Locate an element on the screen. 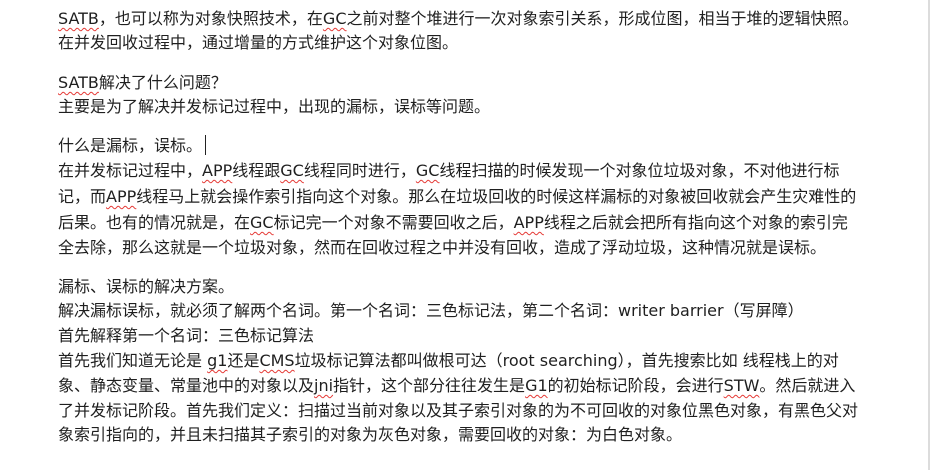 Image resolution: width=930 pixels, height=470 pixels. text-run: 记，而 is located at coordinates (82, 196).